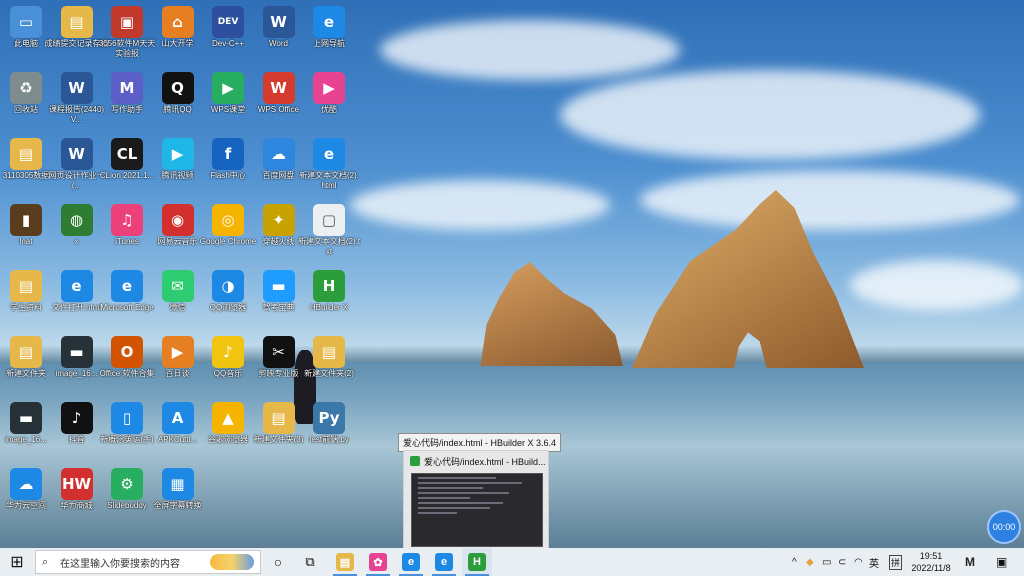  Describe the element at coordinates (177, 22) in the screenshot. I see `desktop-icon-image: ⌂` at that location.